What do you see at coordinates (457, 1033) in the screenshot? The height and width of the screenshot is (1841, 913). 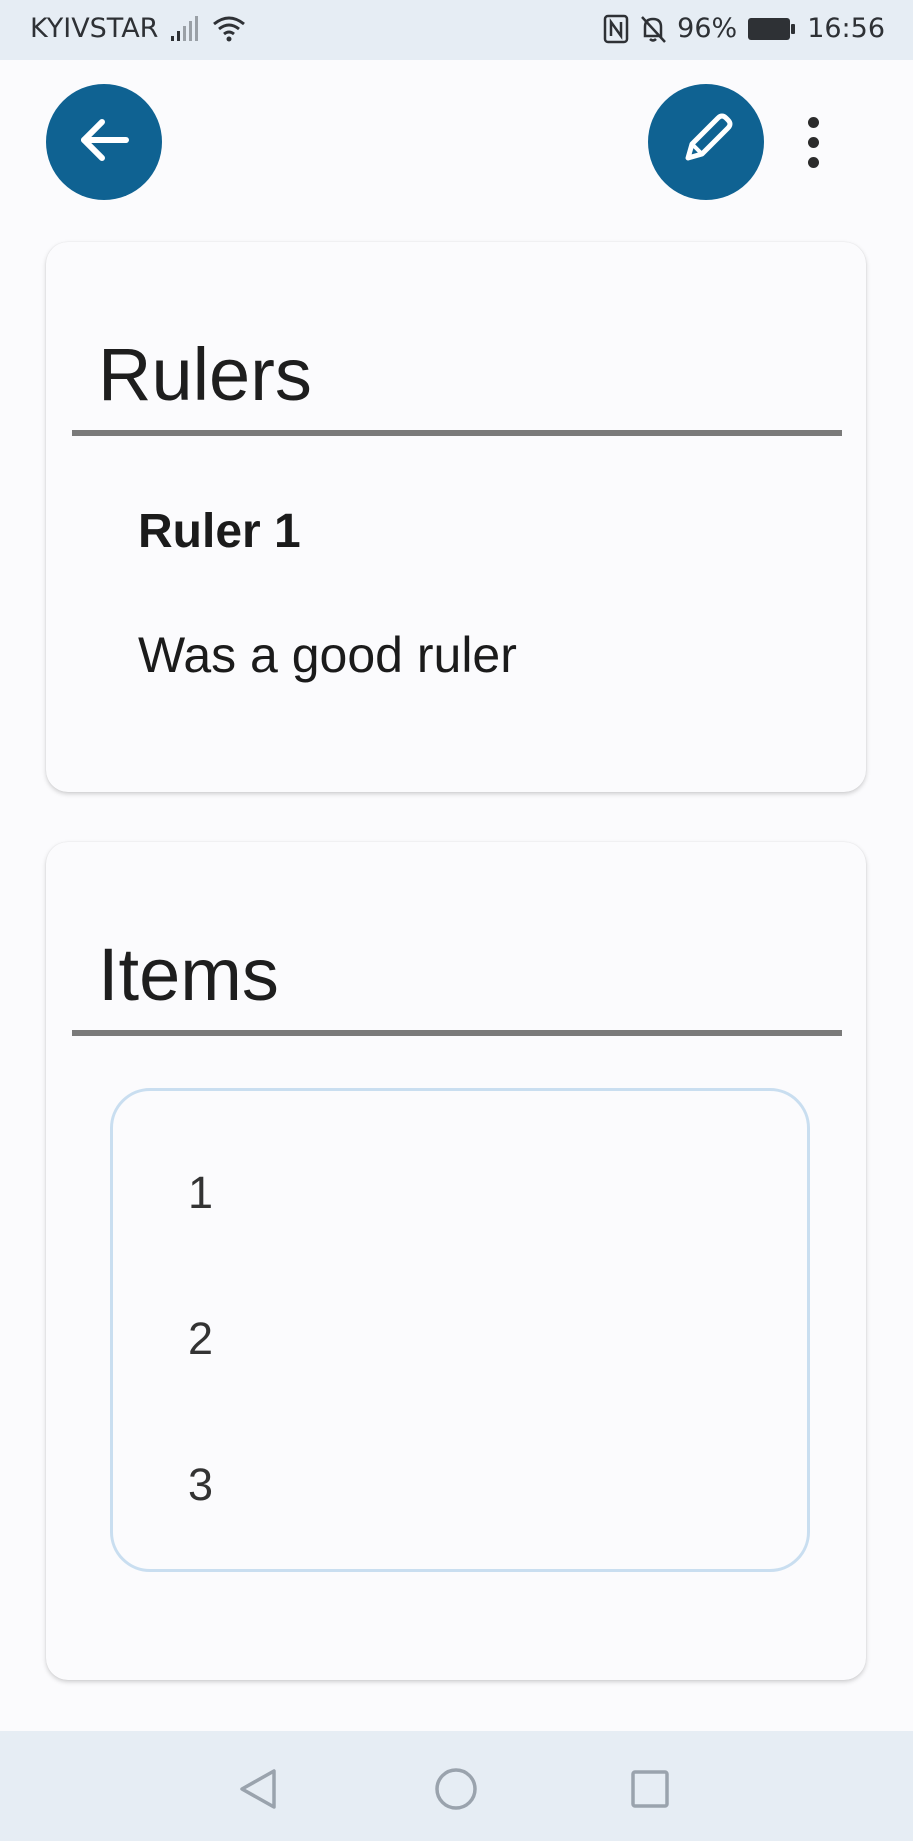 I see `items-divider` at bounding box center [457, 1033].